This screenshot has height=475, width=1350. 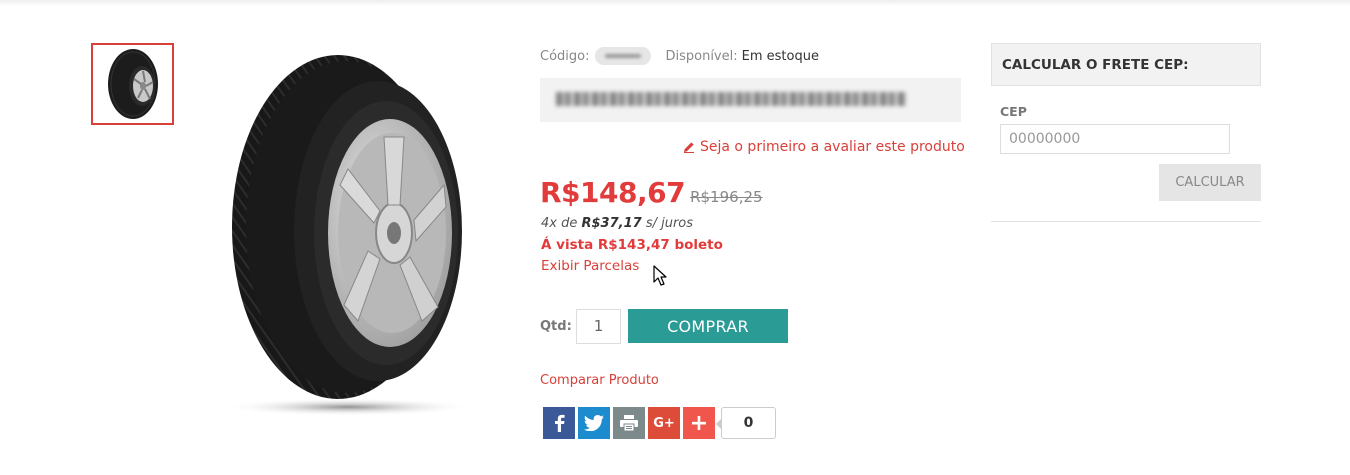 What do you see at coordinates (1210, 182) in the screenshot?
I see `calculate-shipping-button: CALCULAR` at bounding box center [1210, 182].